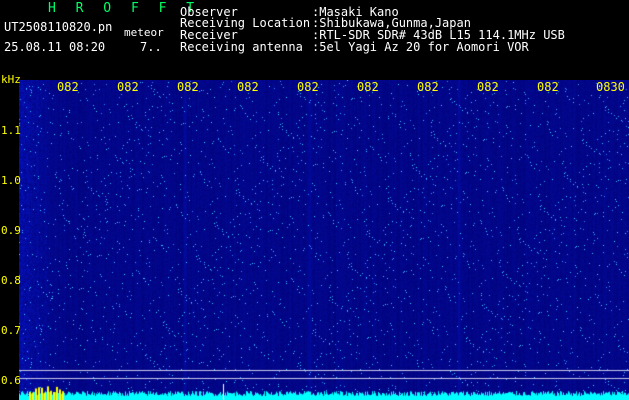 The height and width of the screenshot is (400, 629). I want to click on y-tick-label: 0.9, so click(11, 230).